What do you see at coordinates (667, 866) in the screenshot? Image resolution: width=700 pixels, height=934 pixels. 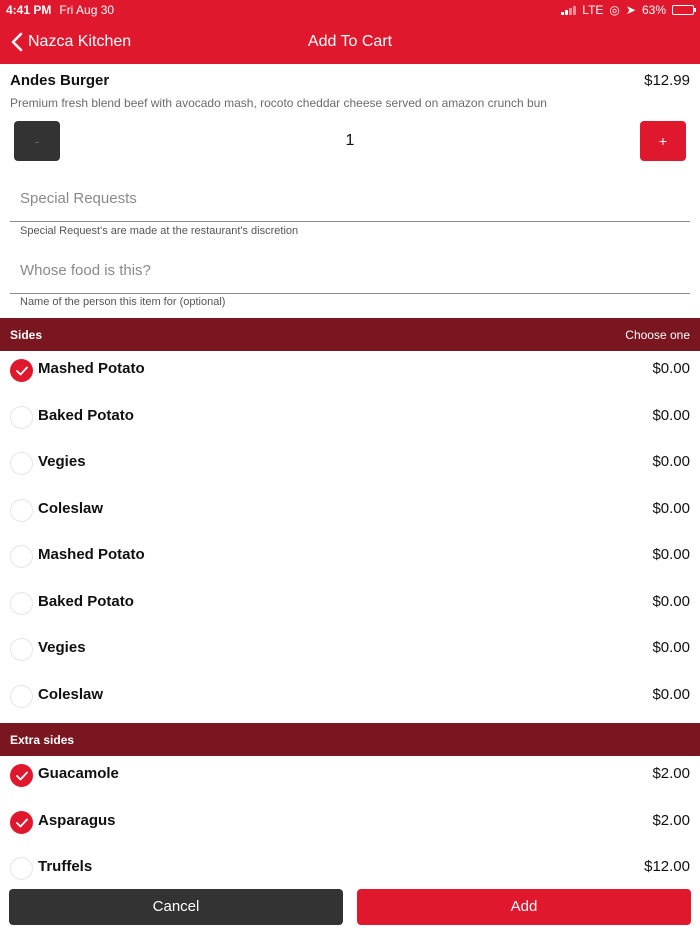 I see `option-price: $12.00` at bounding box center [667, 866].